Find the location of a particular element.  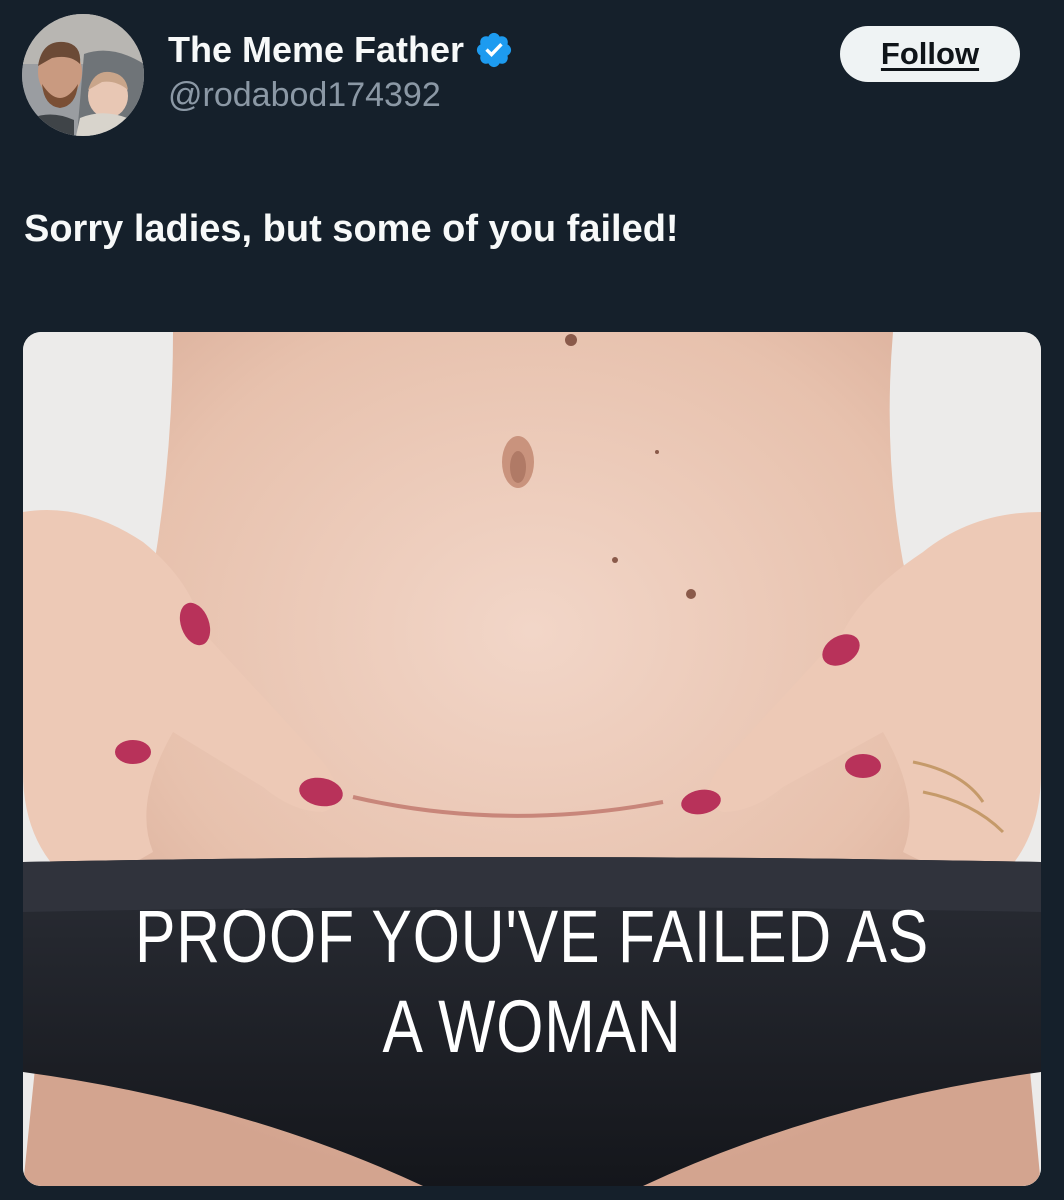

follow-button: Follow is located at coordinates (930, 54).